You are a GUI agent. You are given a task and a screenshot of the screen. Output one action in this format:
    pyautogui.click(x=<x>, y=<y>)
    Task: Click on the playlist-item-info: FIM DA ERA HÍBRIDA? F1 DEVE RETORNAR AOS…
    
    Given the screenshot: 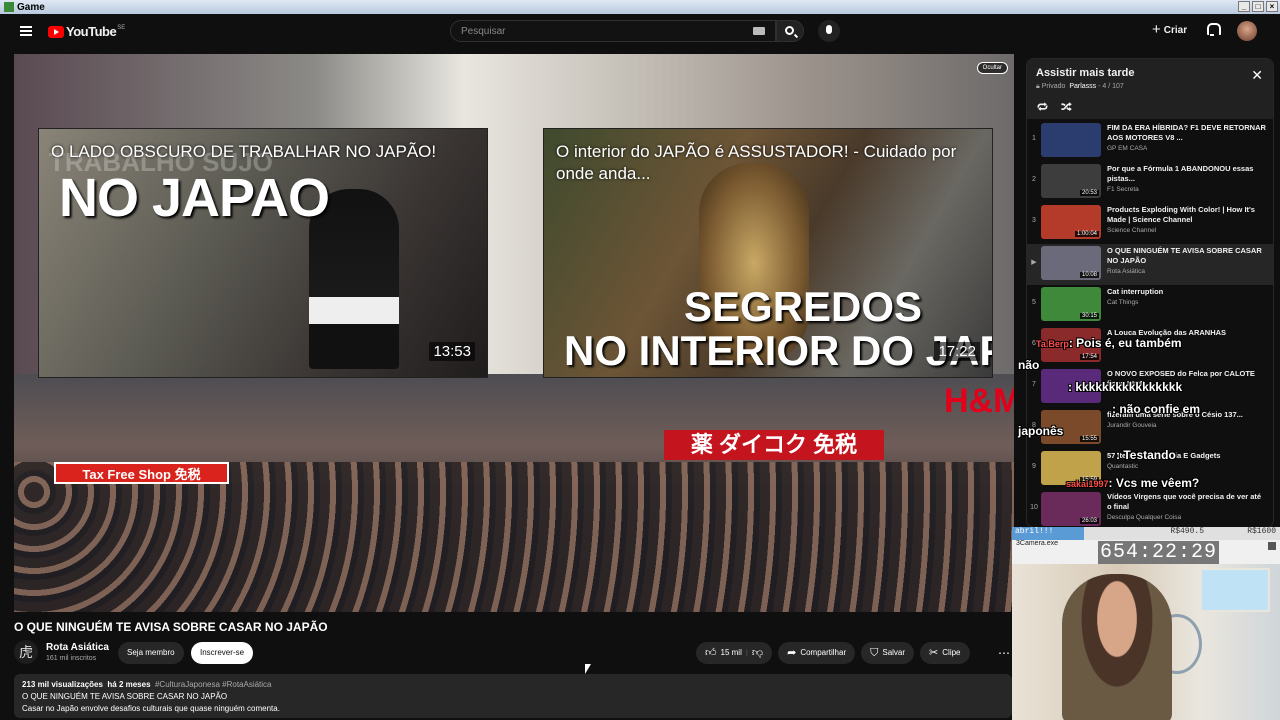 What is the action you would take?
    pyautogui.click(x=1187, y=137)
    